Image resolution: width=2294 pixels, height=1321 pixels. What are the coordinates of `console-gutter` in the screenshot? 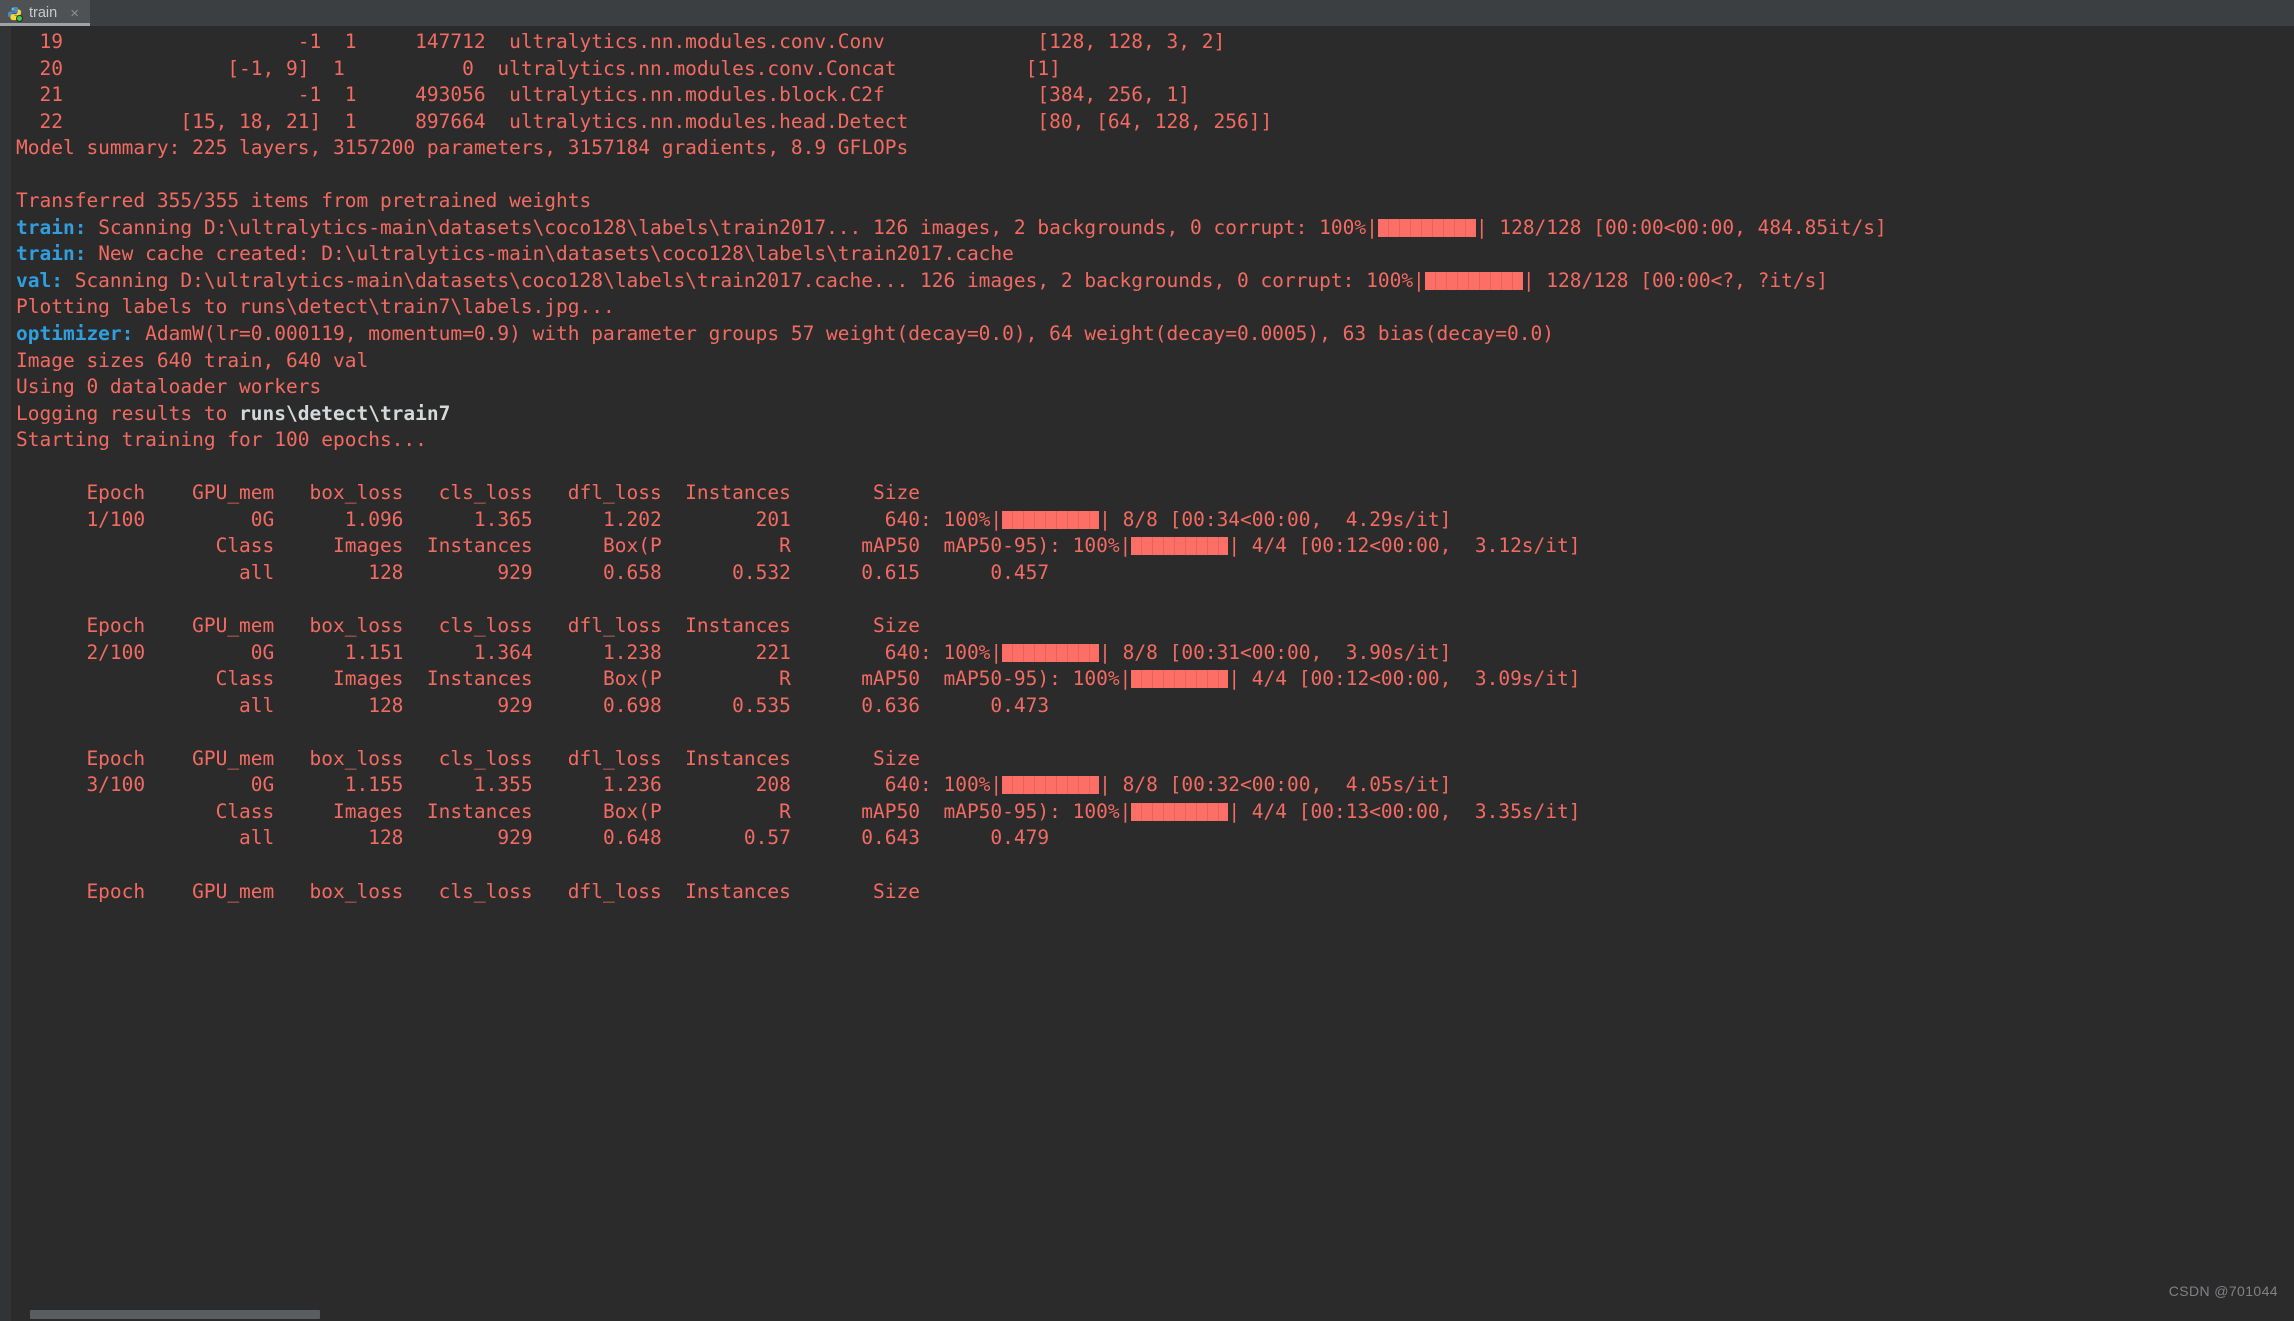 It's located at (6, 673).